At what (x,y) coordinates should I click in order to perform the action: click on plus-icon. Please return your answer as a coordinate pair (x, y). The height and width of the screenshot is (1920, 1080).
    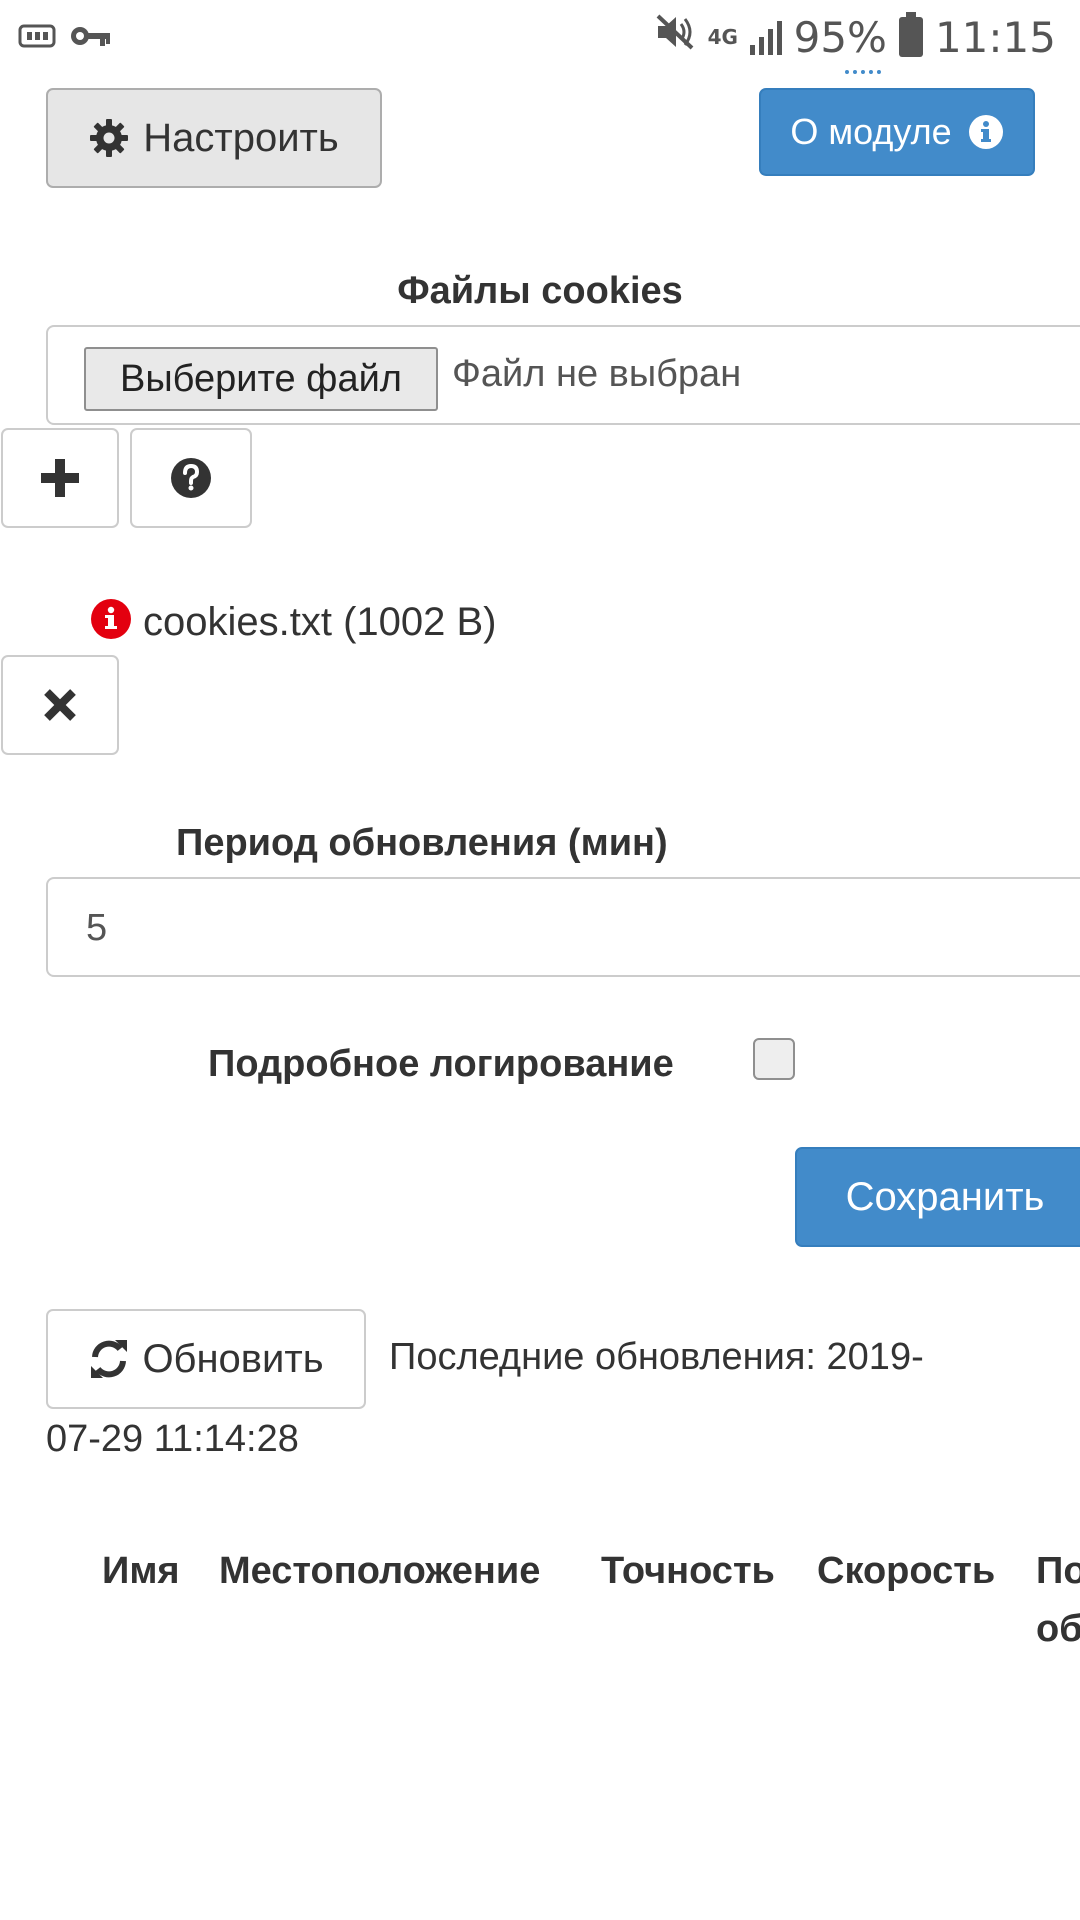
    Looking at the image, I should click on (60, 478).